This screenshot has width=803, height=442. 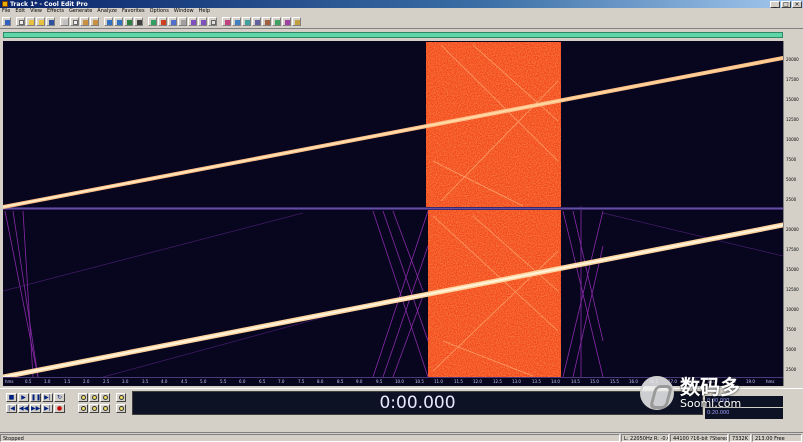 What do you see at coordinates (64, 21) in the screenshot?
I see `cut-button` at bounding box center [64, 21].